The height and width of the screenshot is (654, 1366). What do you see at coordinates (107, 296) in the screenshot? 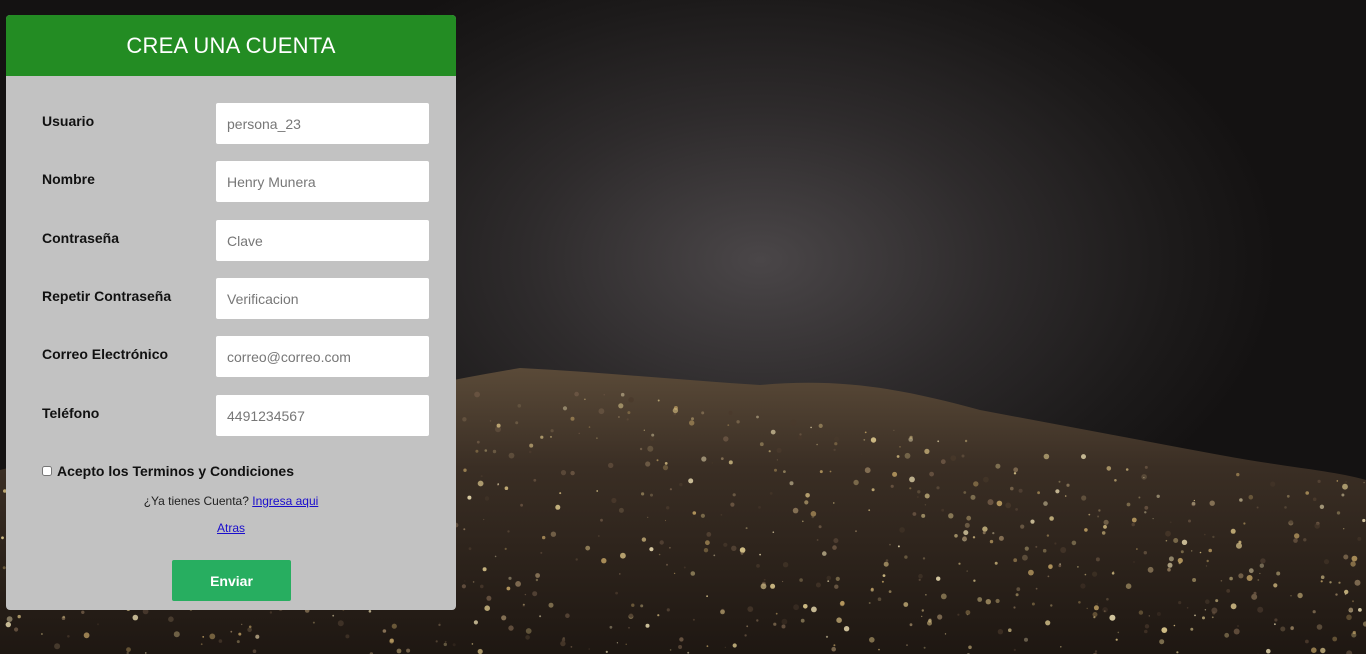
I see `repetir-contrasena-label: Repetir Contraseña` at bounding box center [107, 296].